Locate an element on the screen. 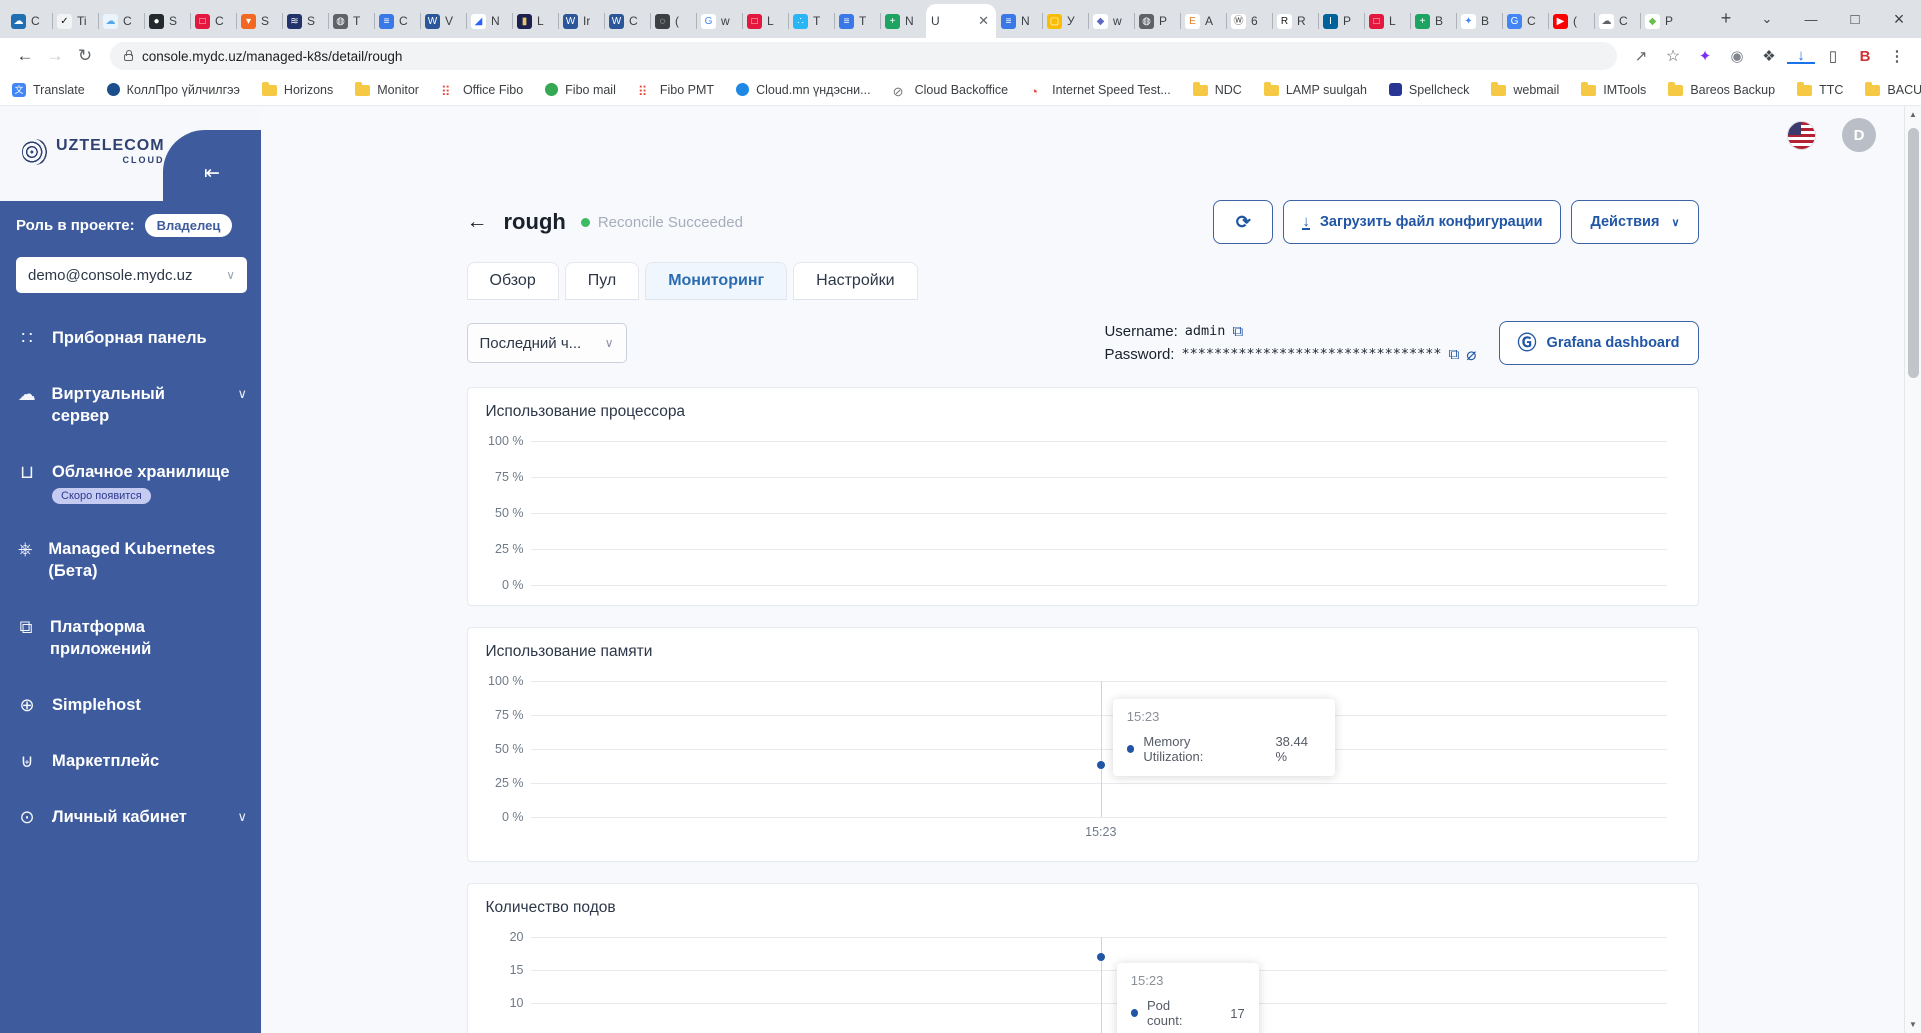  downloads-icon: ↓ is located at coordinates (1801, 56).